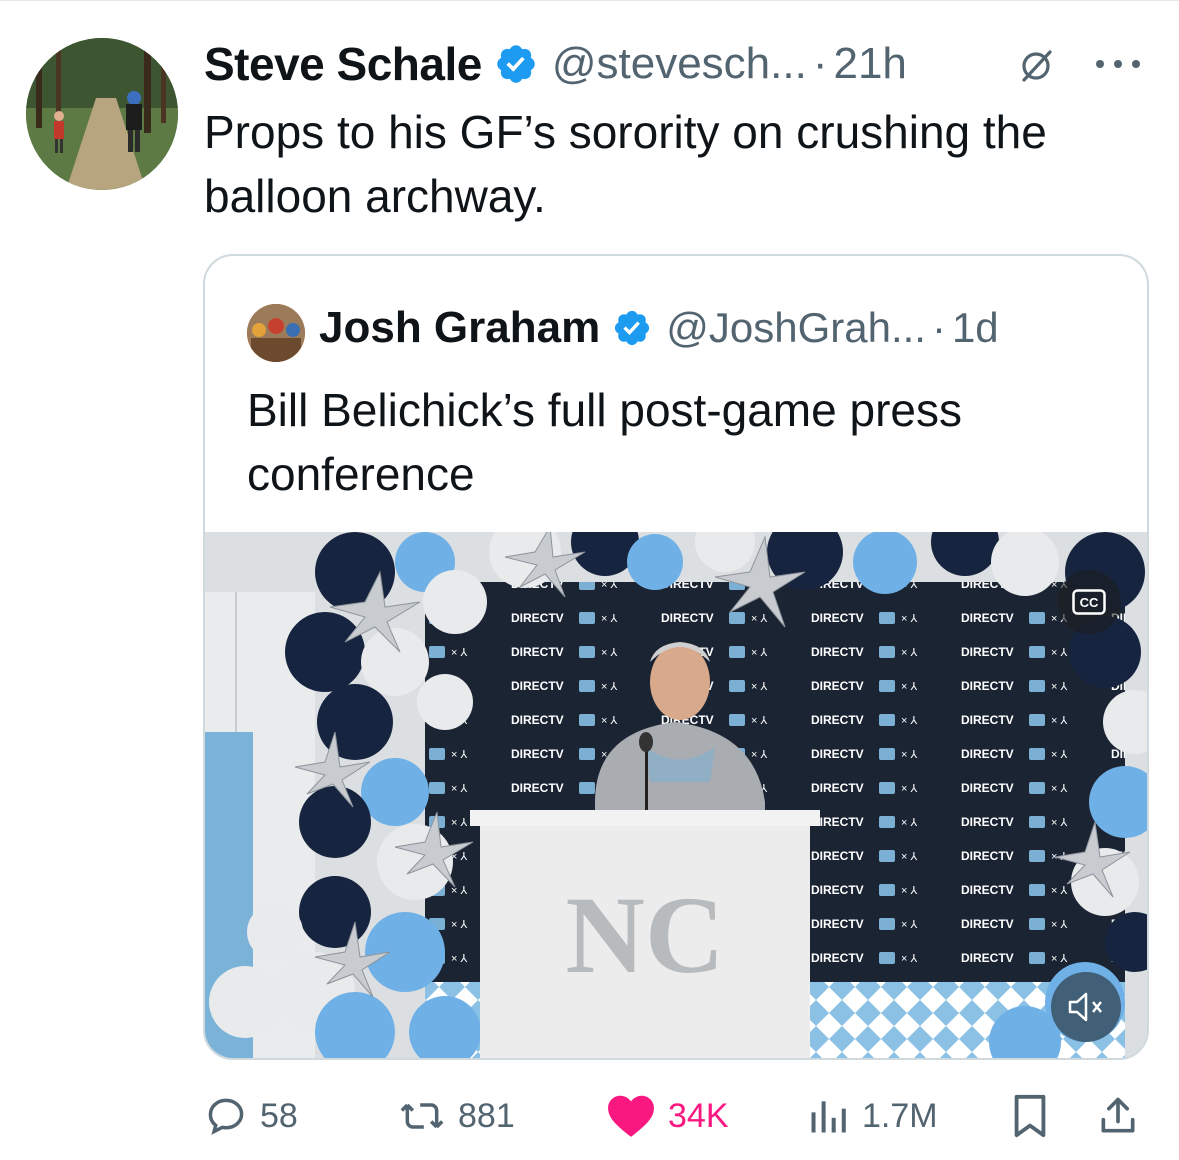 This screenshot has height=1160, width=1179. I want to click on author-avatar, so click(102, 114).